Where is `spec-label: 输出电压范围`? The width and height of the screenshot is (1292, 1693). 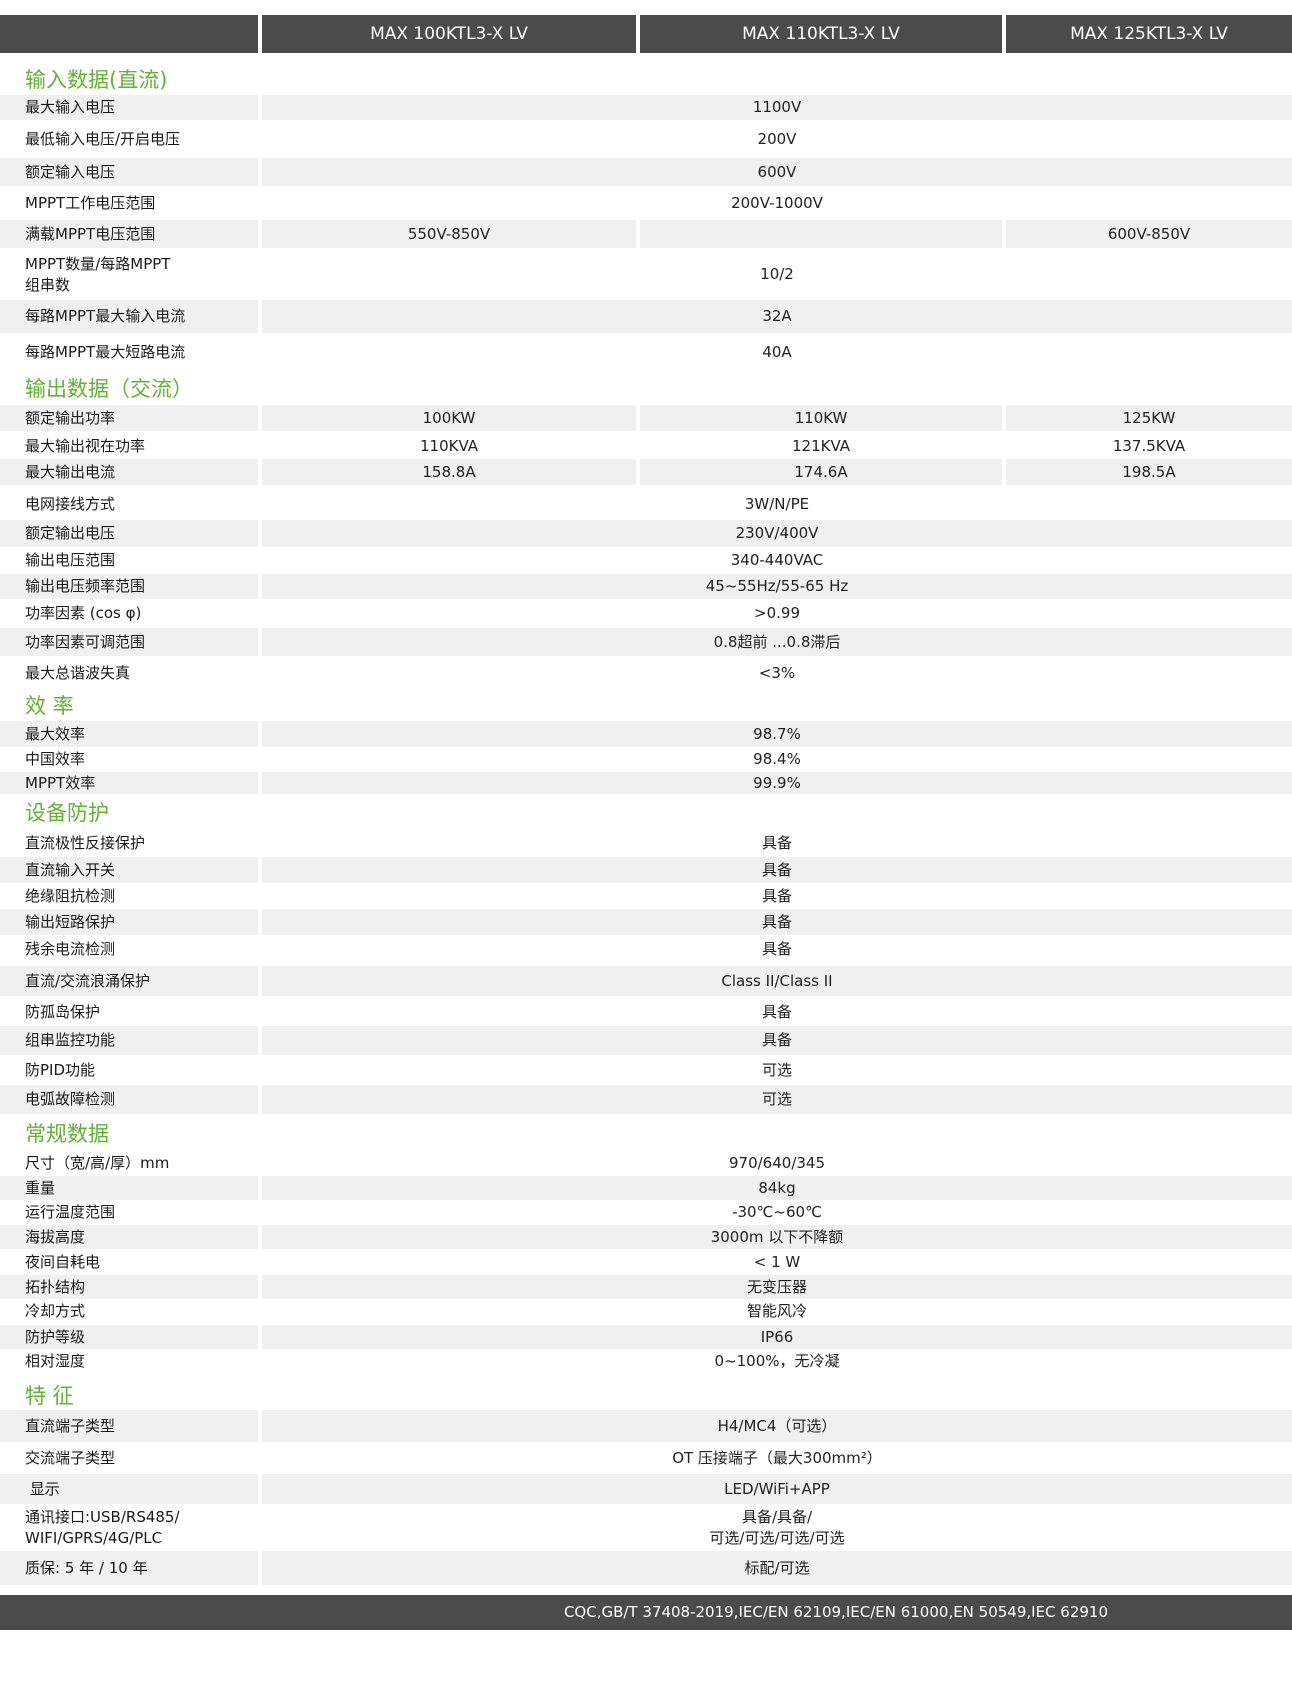 spec-label: 输出电压范围 is located at coordinates (70, 560).